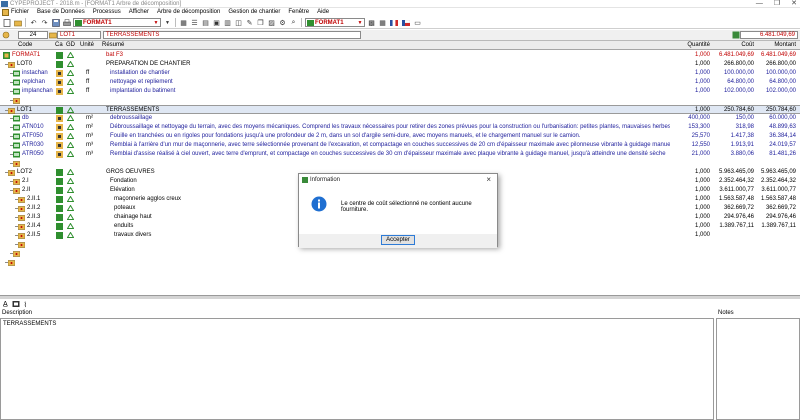 This screenshot has height=420, width=800. I want to click on attach-button: ⌇, so click(25, 305).